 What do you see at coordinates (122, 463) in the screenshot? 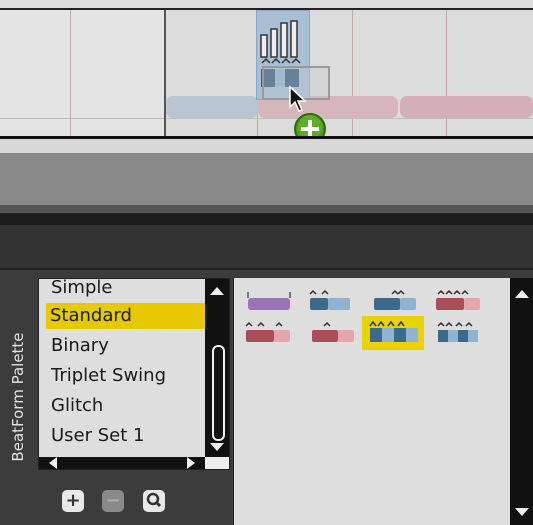
I see `list-horizontal-scrollbar` at bounding box center [122, 463].